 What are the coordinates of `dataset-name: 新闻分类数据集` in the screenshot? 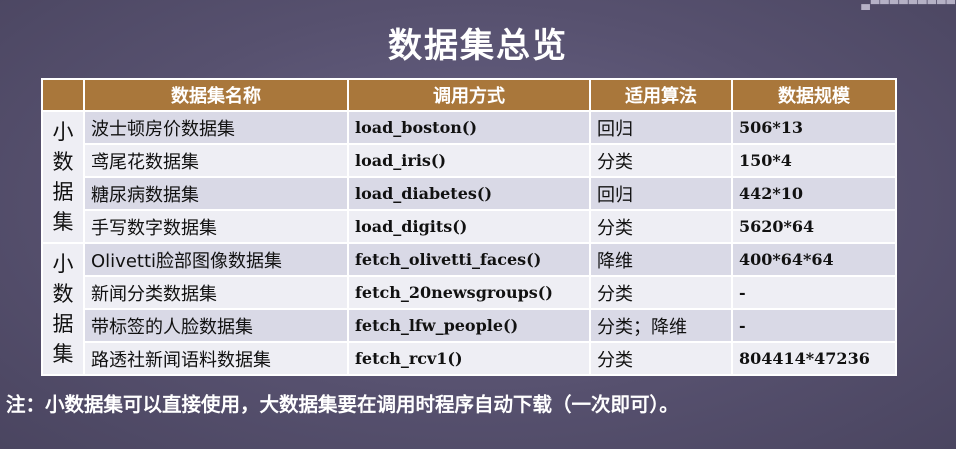 It's located at (216, 292).